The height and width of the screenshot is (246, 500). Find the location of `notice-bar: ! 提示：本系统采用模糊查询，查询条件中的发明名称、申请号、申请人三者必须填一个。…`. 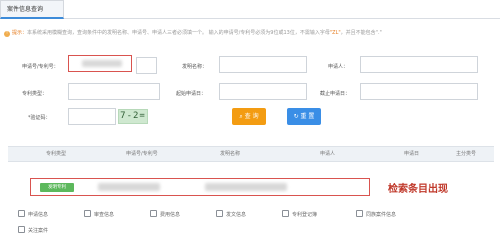

notice-bar: ! 提示：本系统采用模糊查询，查询条件中的发明名称、申请号、申请人三者必须填一个。… is located at coordinates (249, 34).